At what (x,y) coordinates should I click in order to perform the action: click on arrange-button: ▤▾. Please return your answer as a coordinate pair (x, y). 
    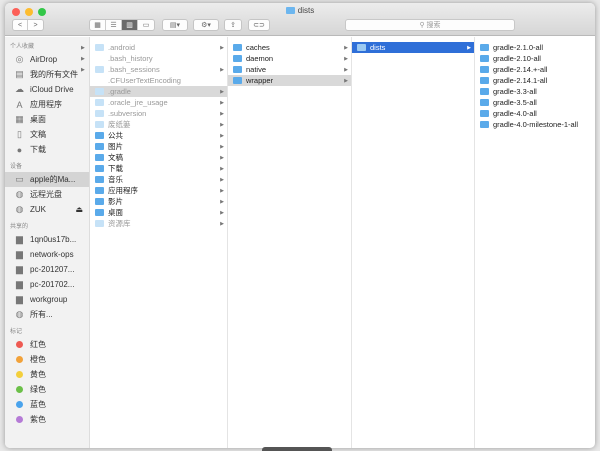
    Looking at the image, I should click on (175, 25).